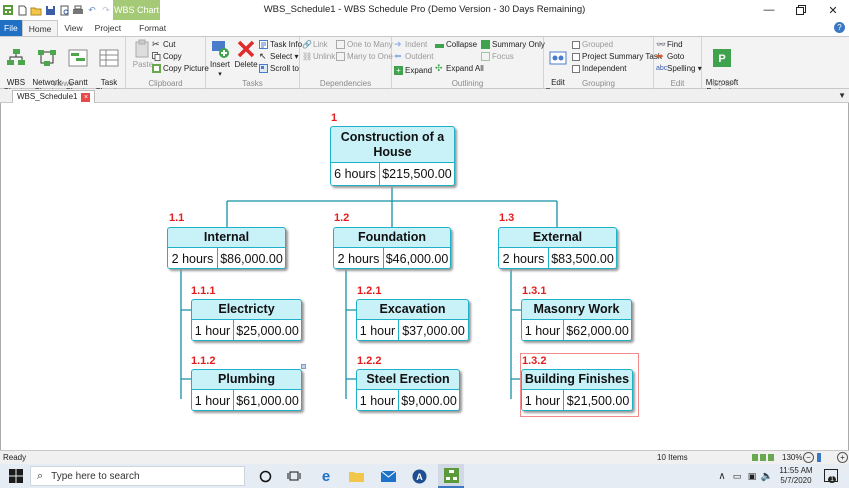 This screenshot has height=488, width=849. Describe the element at coordinates (92, 10) in the screenshot. I see `undo-icon: ↶` at that location.